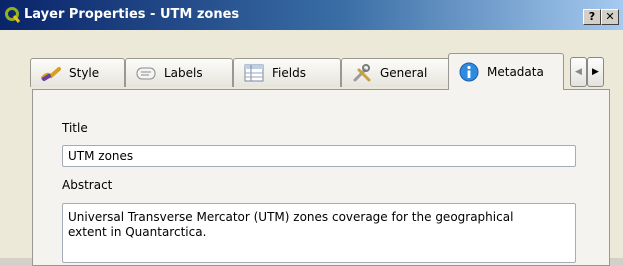 This screenshot has height=266, width=623. What do you see at coordinates (146, 73) in the screenshot?
I see `labels-icon` at bounding box center [146, 73].